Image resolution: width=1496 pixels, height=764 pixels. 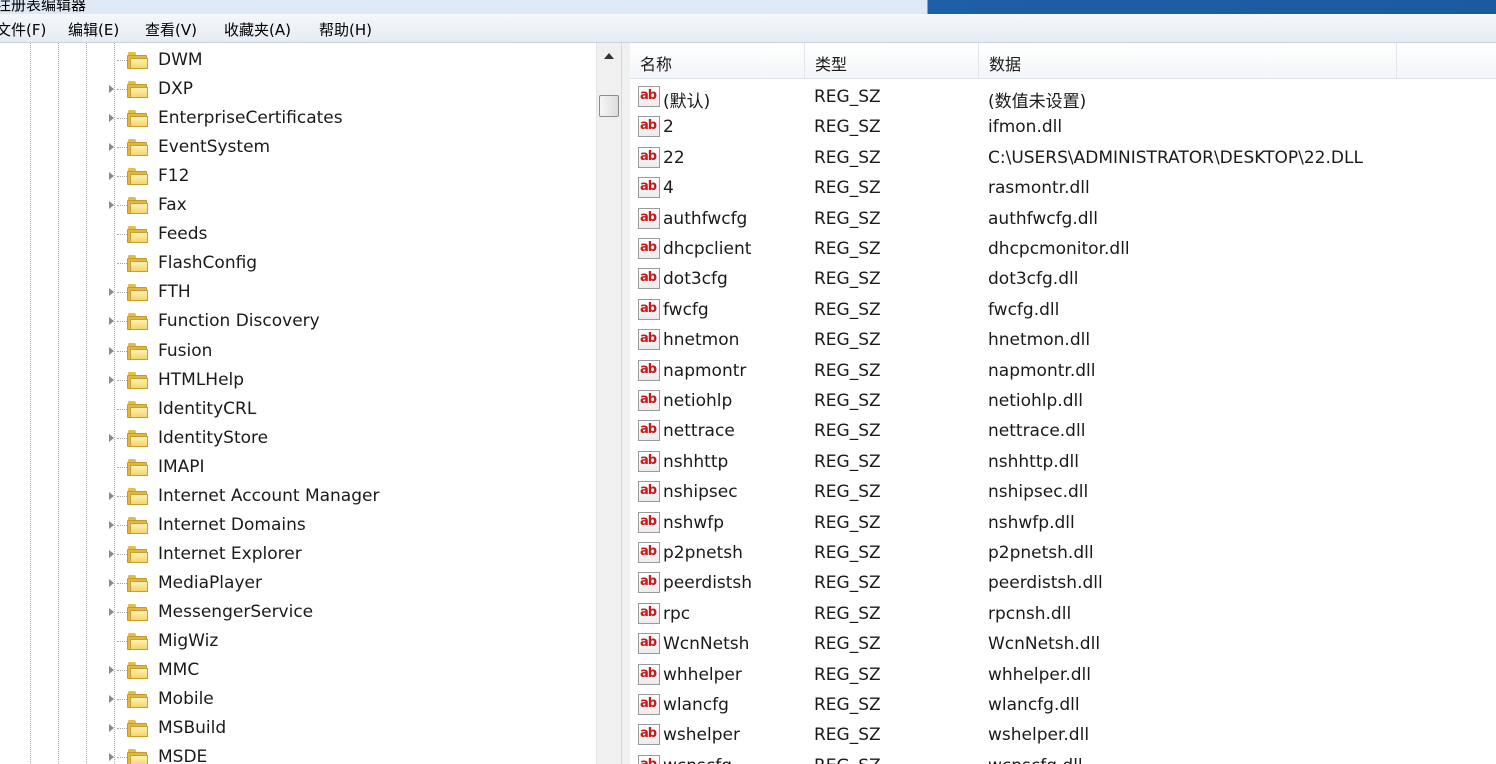 I want to click on value-row: ab napmontr REG_SZ napmontr.dll, so click(x=1063, y=371).